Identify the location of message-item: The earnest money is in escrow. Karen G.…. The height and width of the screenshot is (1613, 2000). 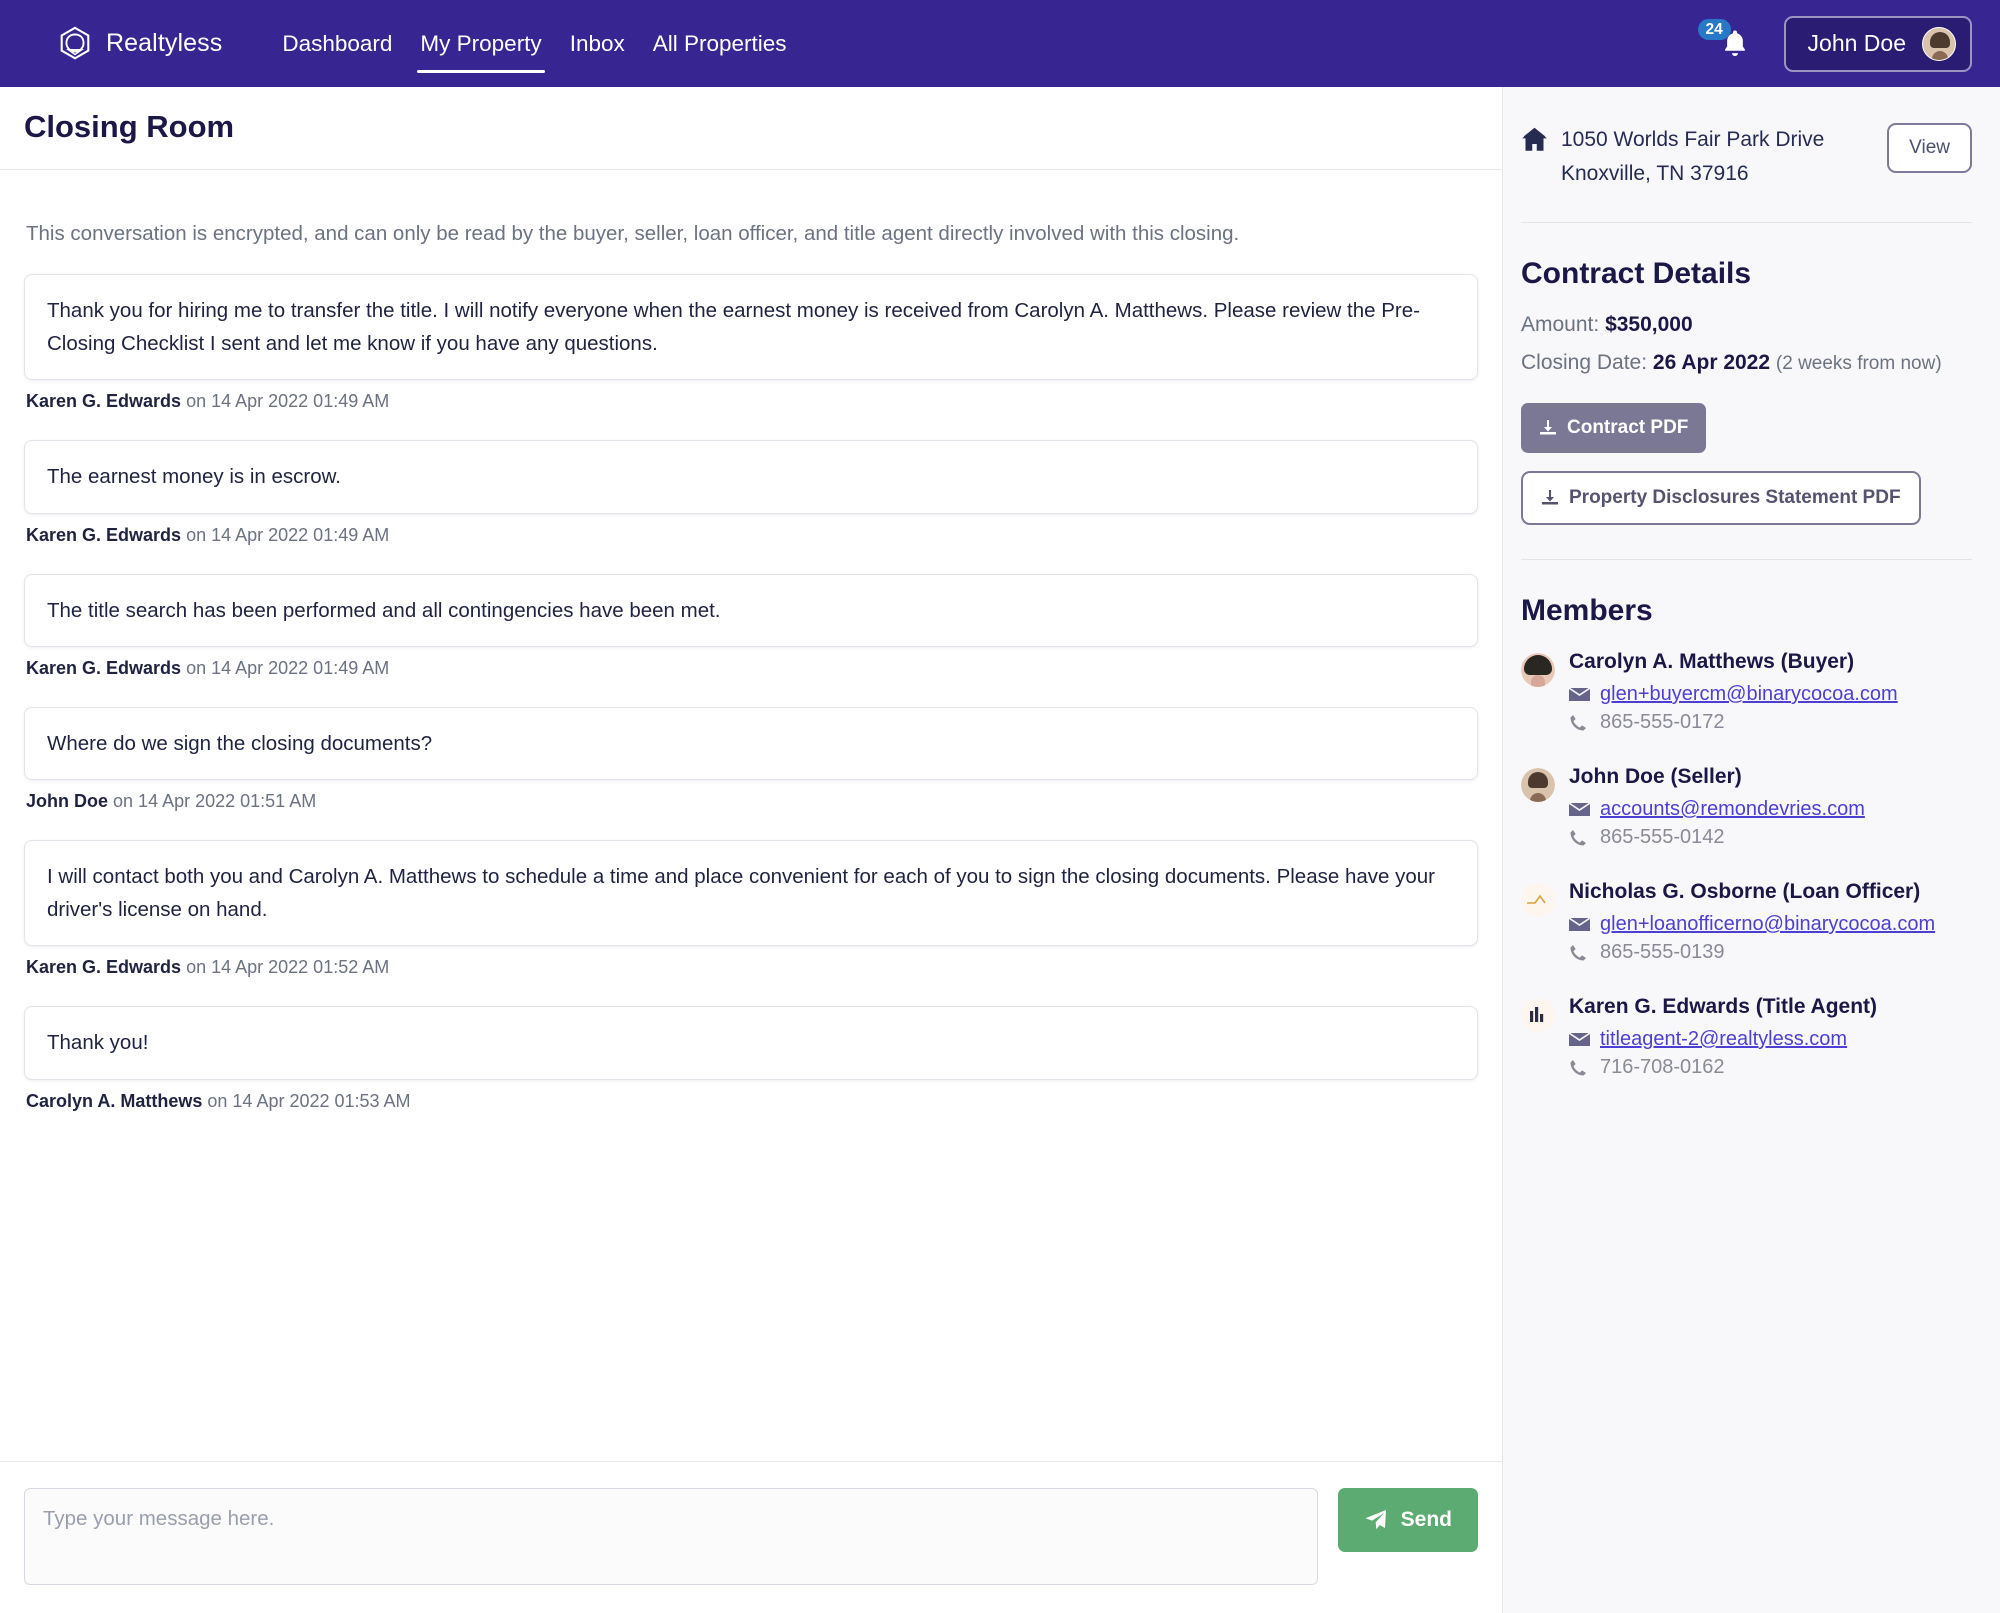
(751, 492).